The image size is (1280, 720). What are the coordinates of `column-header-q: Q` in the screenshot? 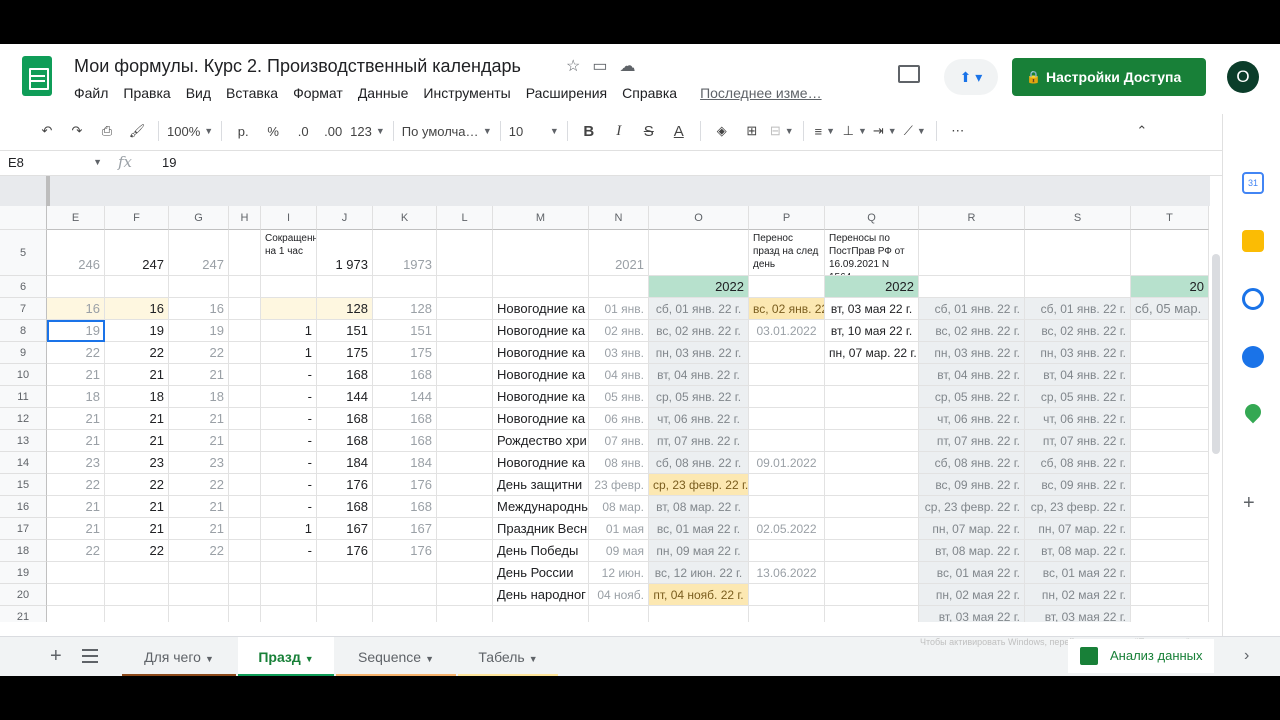 It's located at (872, 218).